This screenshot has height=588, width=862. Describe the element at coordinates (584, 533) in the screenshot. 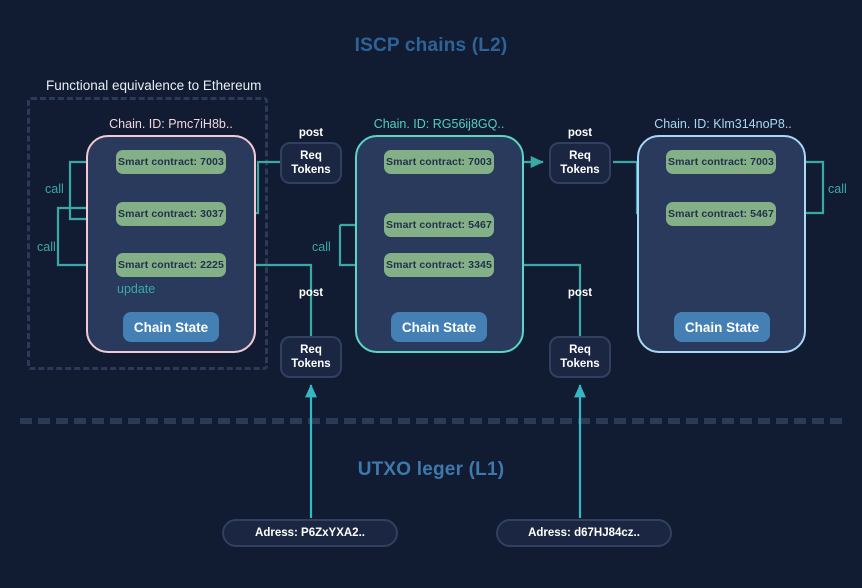

I see `address-pill: Adress: d67HJ84cz..` at that location.